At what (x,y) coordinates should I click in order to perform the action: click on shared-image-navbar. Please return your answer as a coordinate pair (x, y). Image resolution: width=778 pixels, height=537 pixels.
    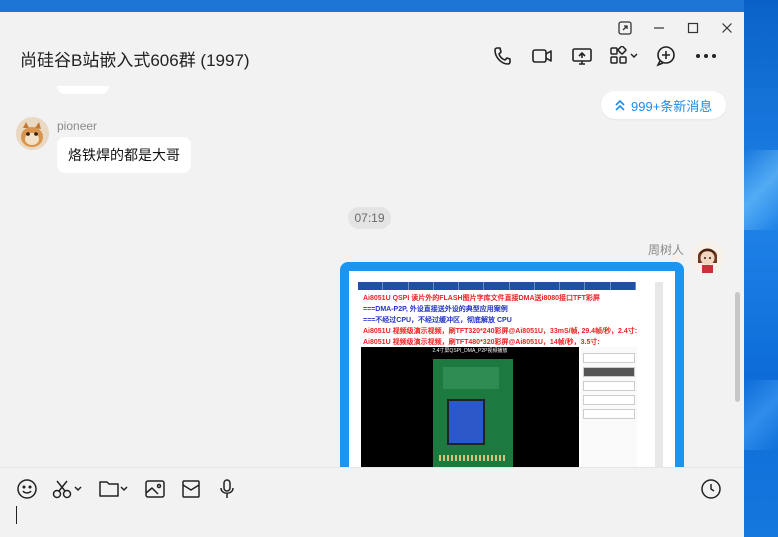
    Looking at the image, I should click on (497, 286).